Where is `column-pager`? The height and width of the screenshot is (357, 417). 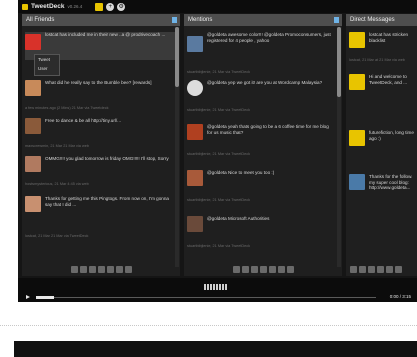 column-pager is located at coordinates (215, 287).